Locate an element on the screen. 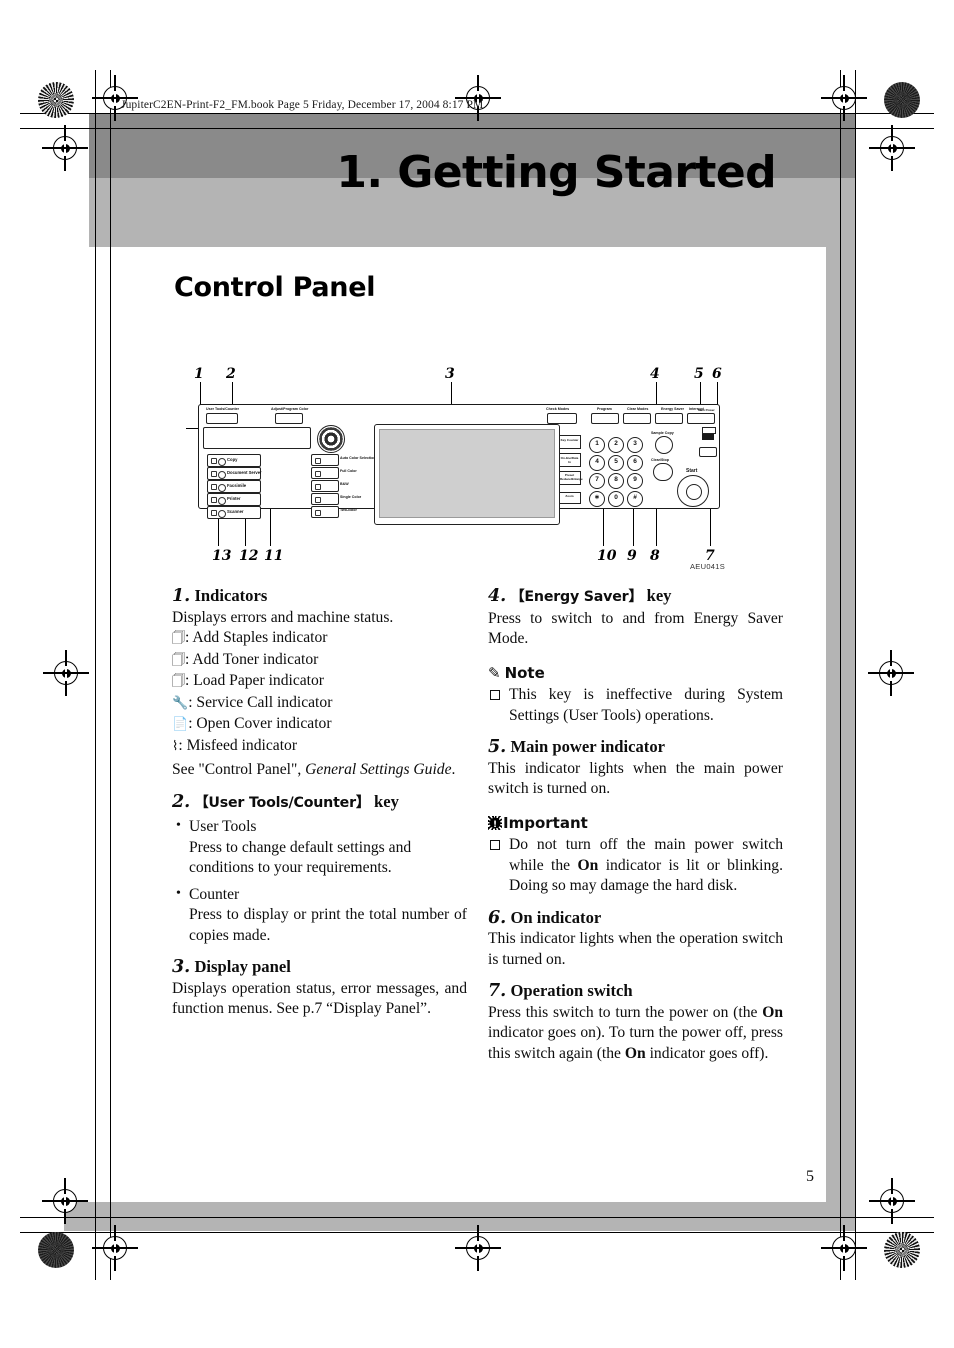 Image resolution: width=954 pixels, height=1348 pixels. see-reference-guide: General Settings Guide is located at coordinates (378, 769).